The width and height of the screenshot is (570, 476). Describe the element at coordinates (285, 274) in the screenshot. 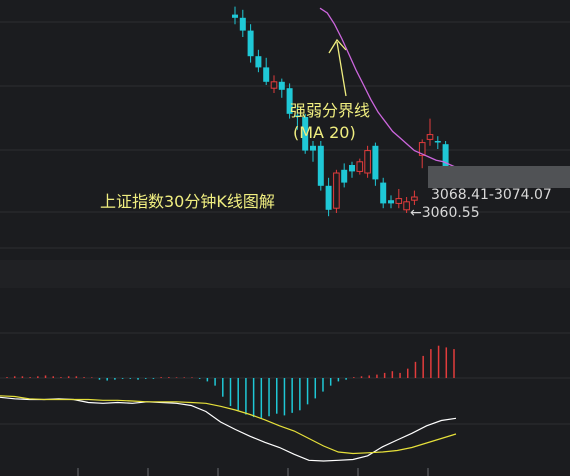

I see `panel-separator` at that location.